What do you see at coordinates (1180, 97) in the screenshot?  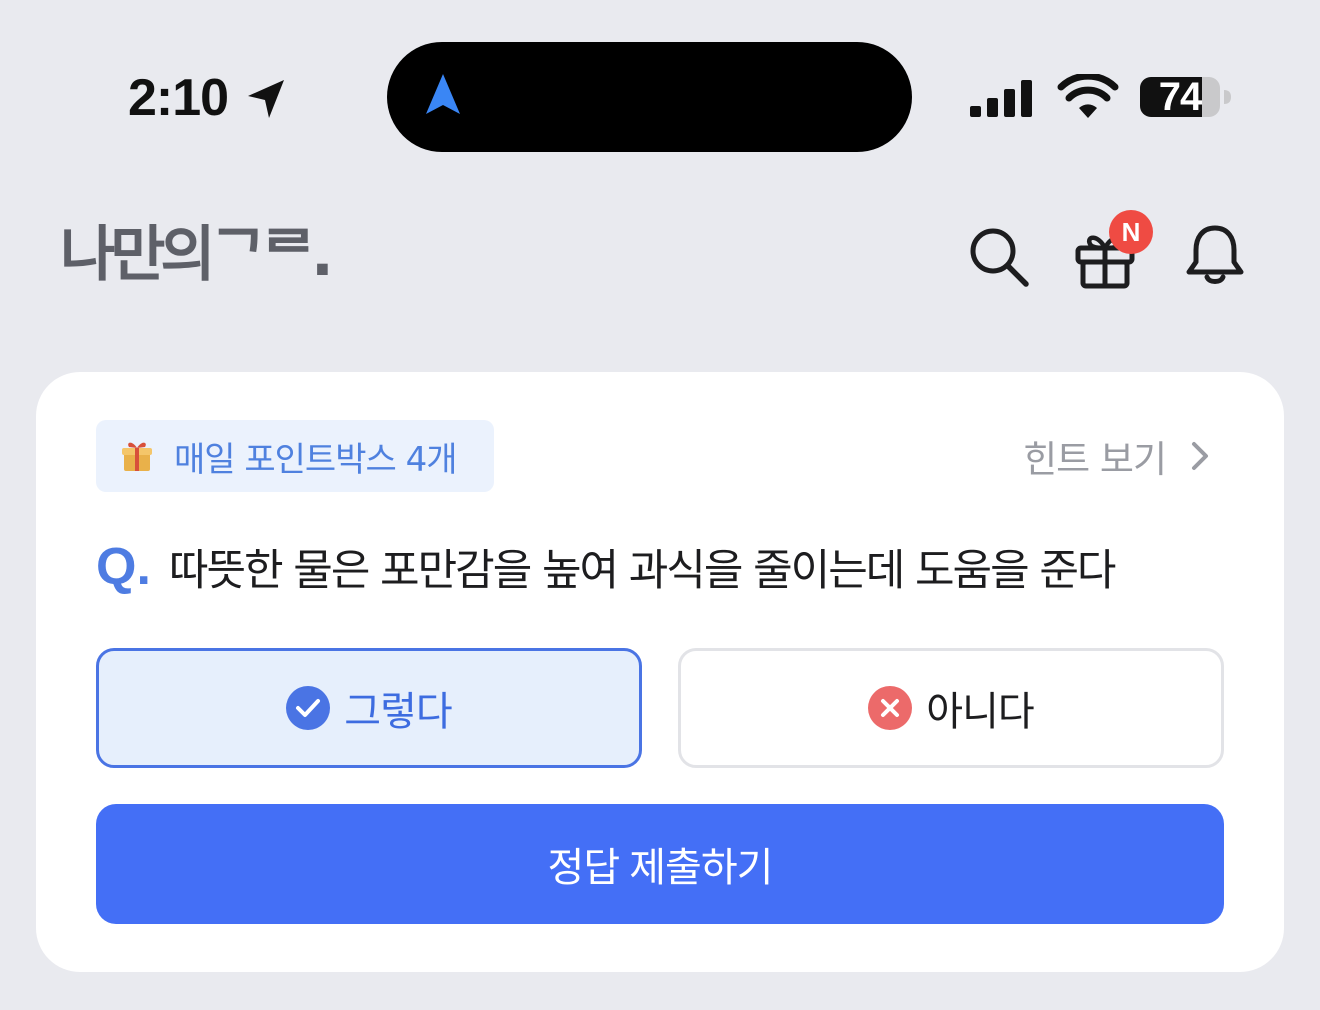 I see `battery-level: 74` at bounding box center [1180, 97].